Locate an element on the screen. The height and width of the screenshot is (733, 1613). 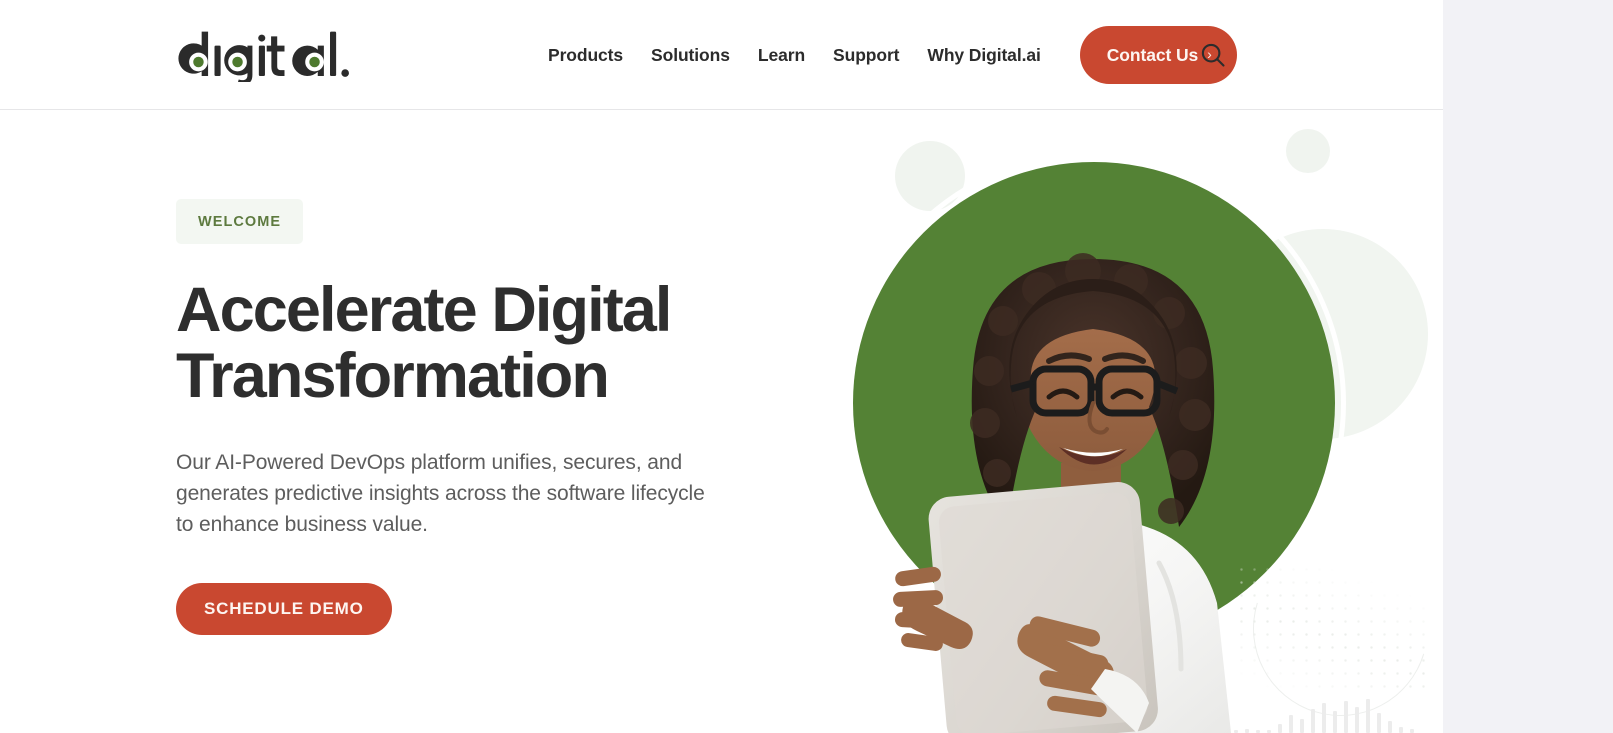
nav-item-products: Products is located at coordinates (592, 55).